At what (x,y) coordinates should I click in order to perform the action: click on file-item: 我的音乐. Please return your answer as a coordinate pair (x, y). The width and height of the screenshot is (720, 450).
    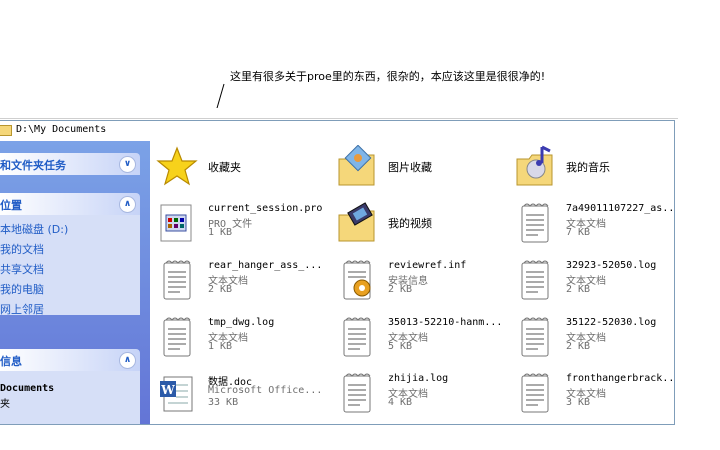
    Looking at the image, I should click on (591, 167).